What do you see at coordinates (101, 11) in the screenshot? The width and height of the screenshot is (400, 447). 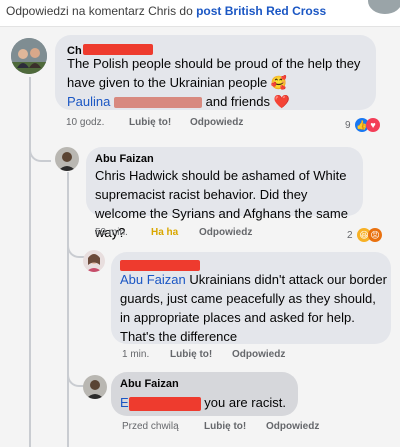 I see `header-prefix: Odpowiedzi na komentarz Chris do` at bounding box center [101, 11].